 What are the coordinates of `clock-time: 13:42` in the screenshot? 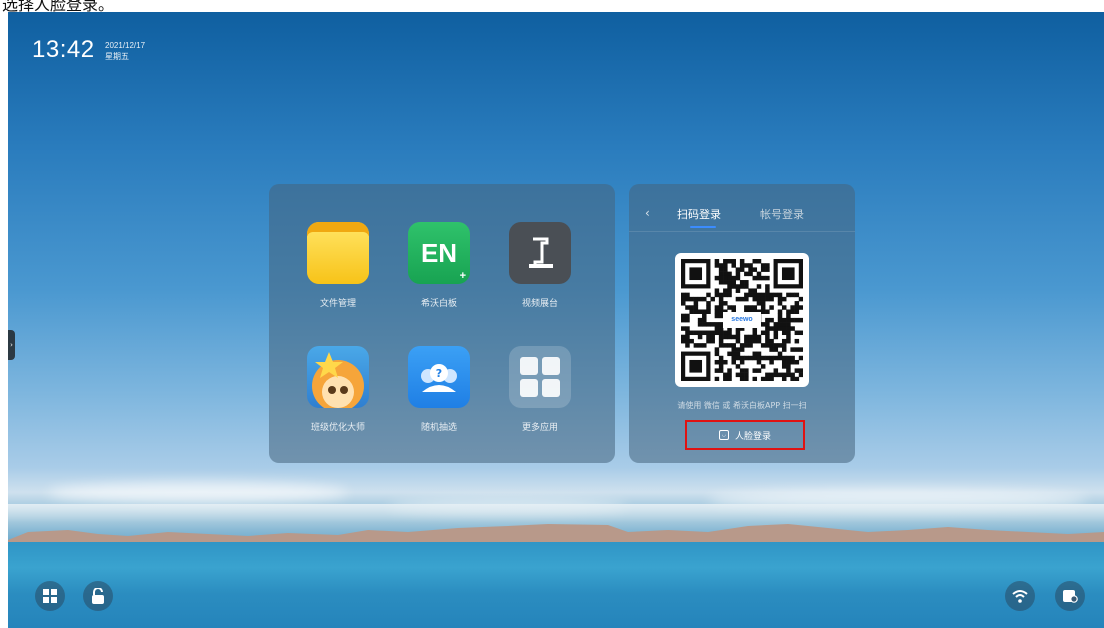 It's located at (63, 49).